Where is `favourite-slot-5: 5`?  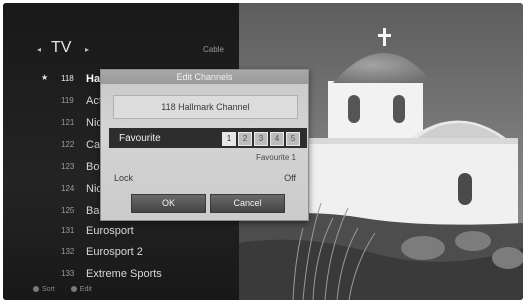 favourite-slot-5: 5 is located at coordinates (293, 139).